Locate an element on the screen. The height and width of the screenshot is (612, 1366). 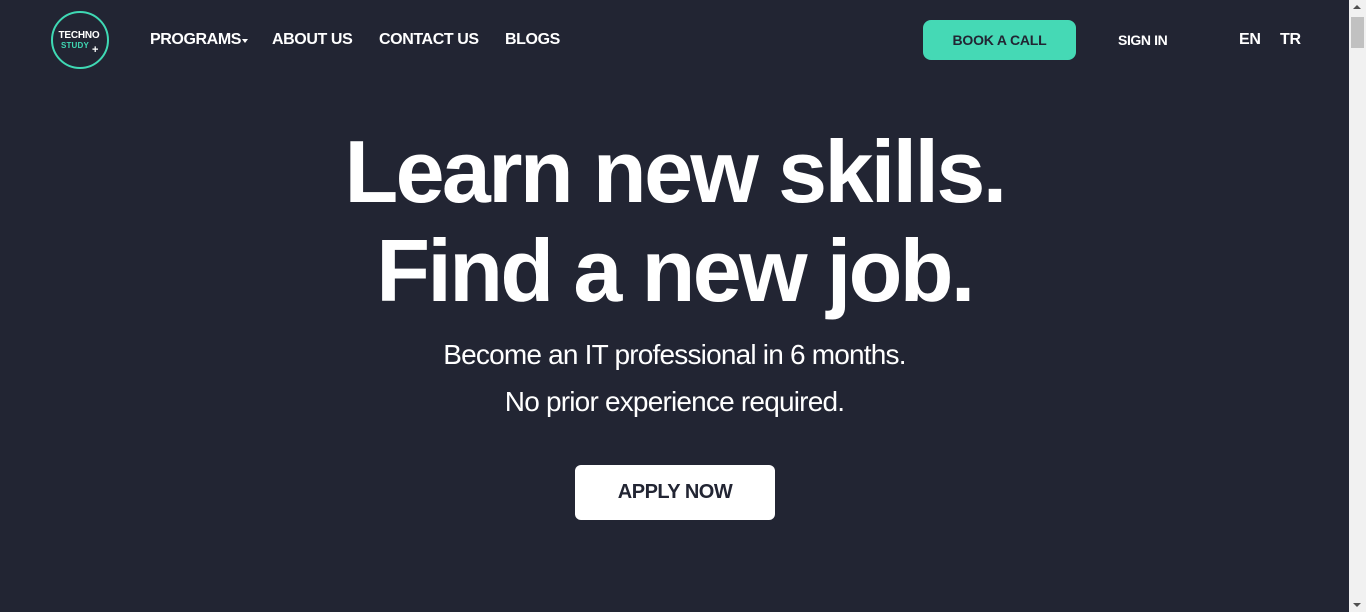
logo-plus-icon: + is located at coordinates (95, 50).